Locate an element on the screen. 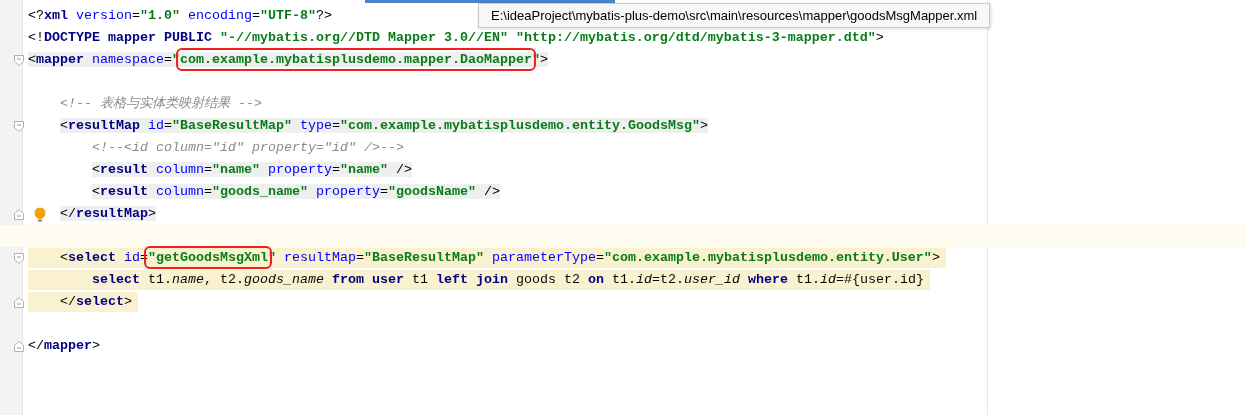 This screenshot has height=415, width=1246. lightbulb-icon is located at coordinates (40, 214).